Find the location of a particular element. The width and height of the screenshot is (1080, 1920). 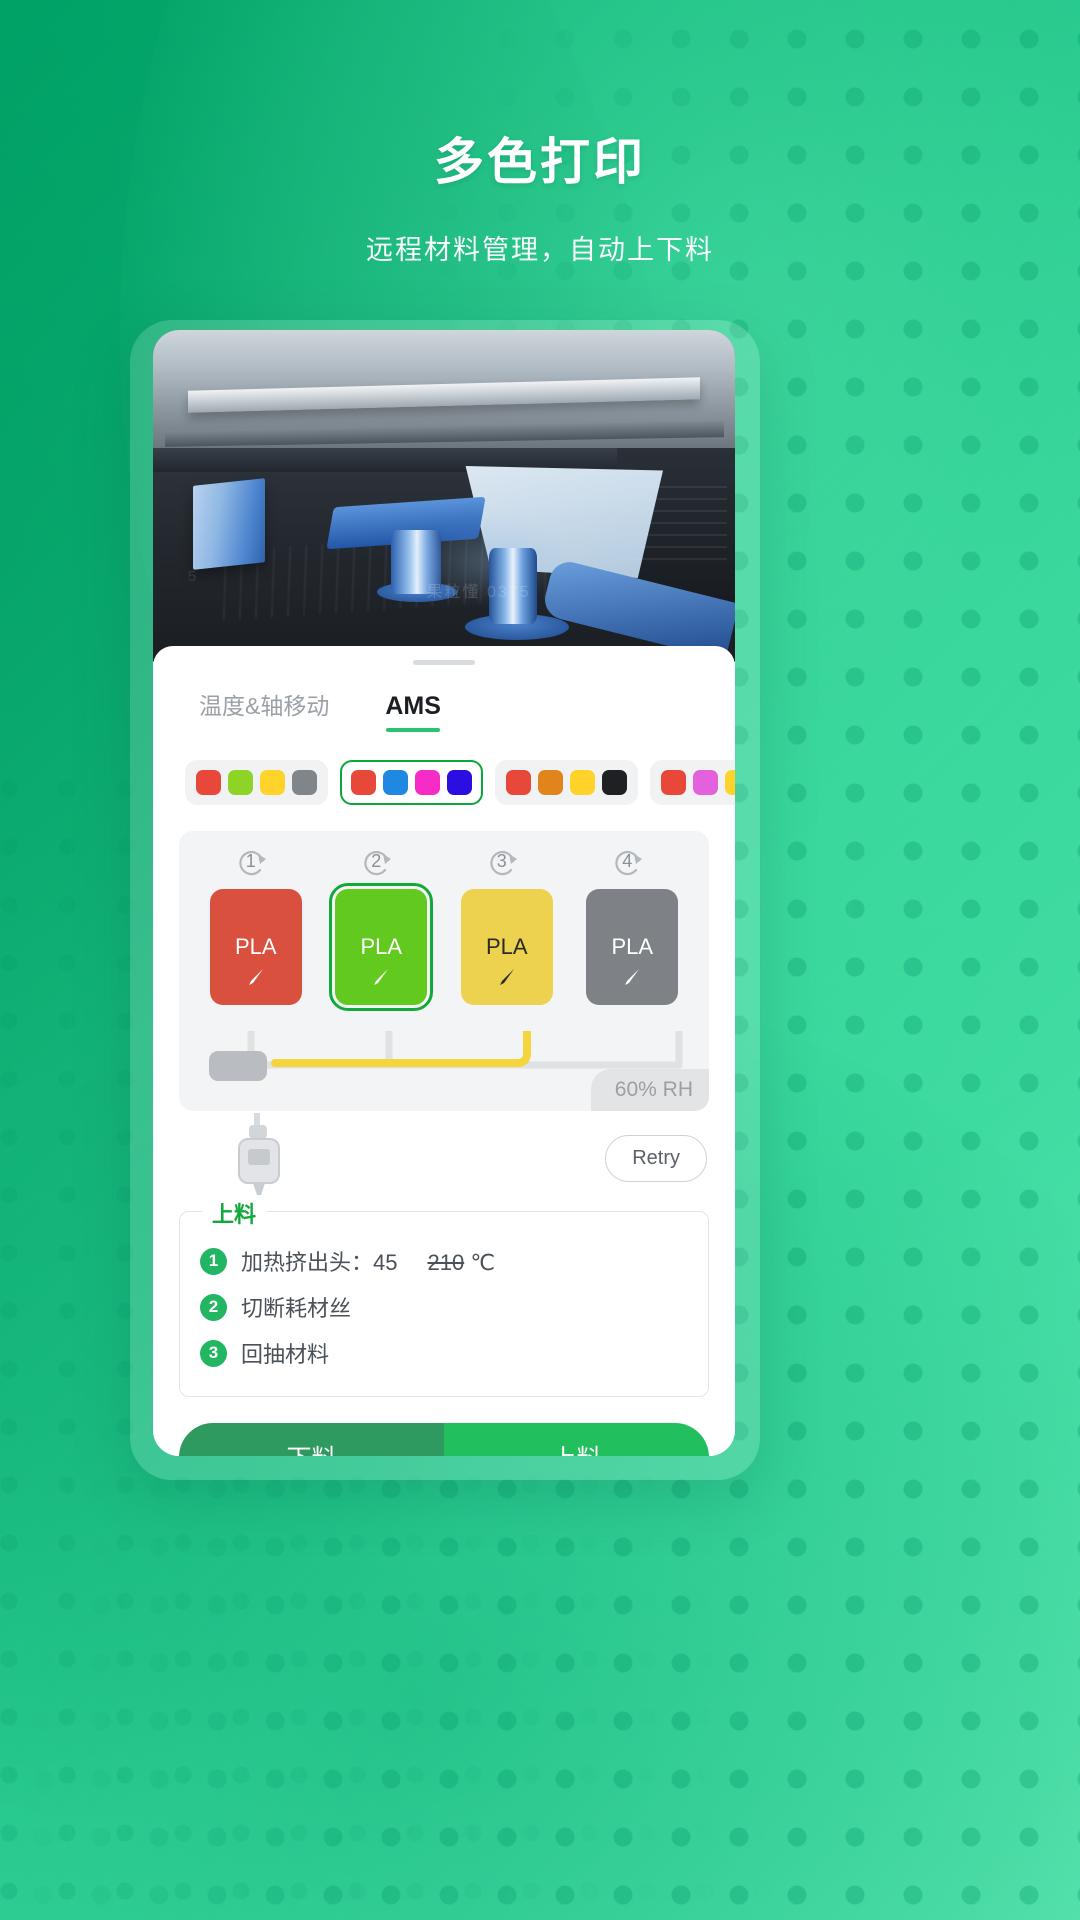

ams-slot-panel: 1 PLA 2 PLA 3 PLA 4 PLA 60% RH is located at coordinates (444, 971).